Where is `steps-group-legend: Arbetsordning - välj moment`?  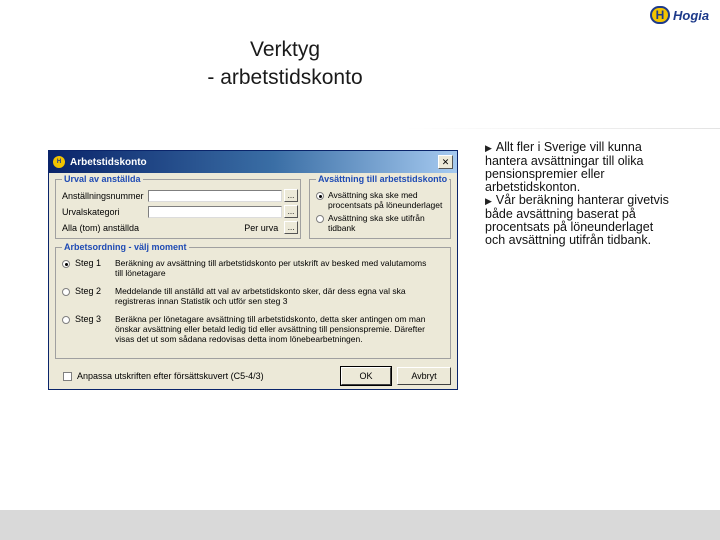 steps-group-legend: Arbetsordning - välj moment is located at coordinates (125, 247).